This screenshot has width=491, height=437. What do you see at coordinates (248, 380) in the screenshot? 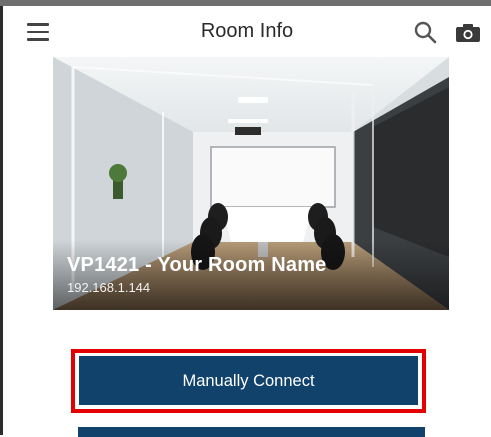
I see `manually-connect-button: Manually Connect` at bounding box center [248, 380].